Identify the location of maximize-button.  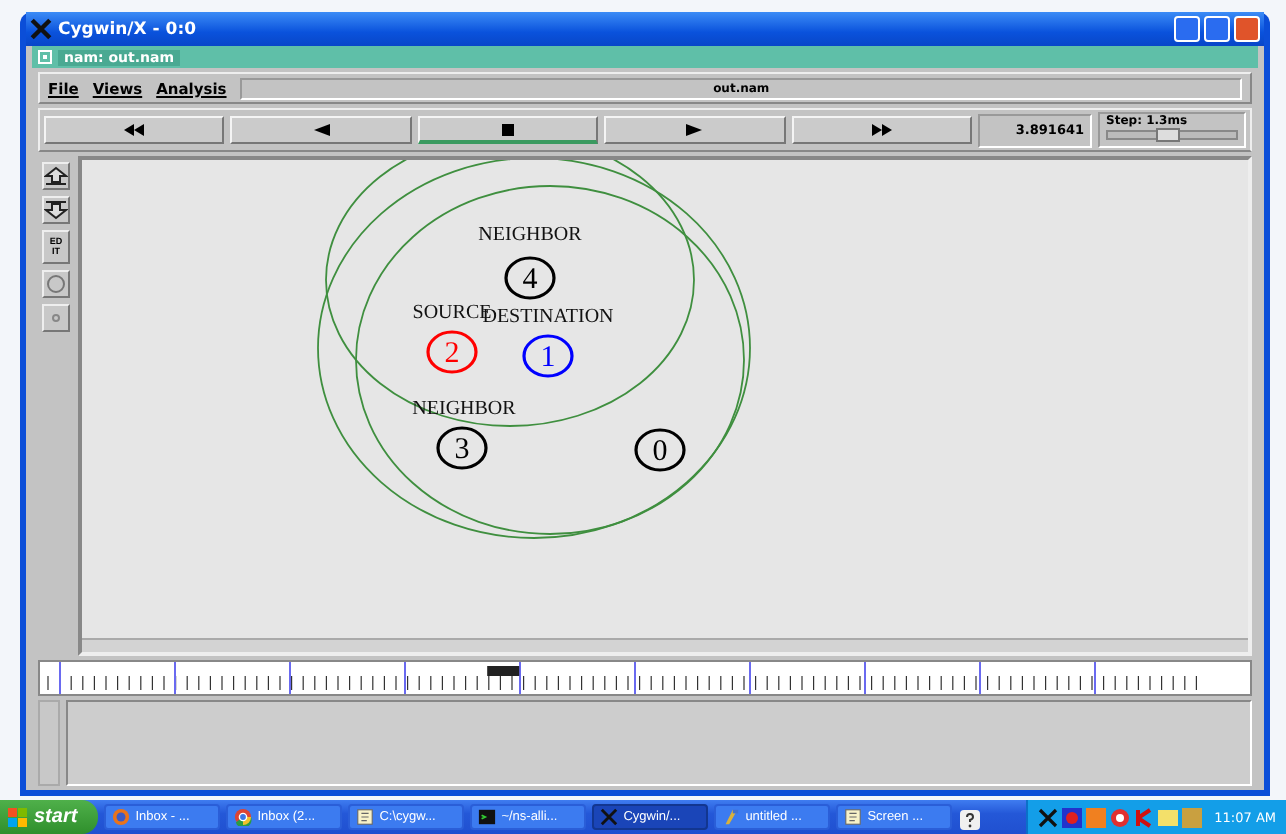
(1217, 29).